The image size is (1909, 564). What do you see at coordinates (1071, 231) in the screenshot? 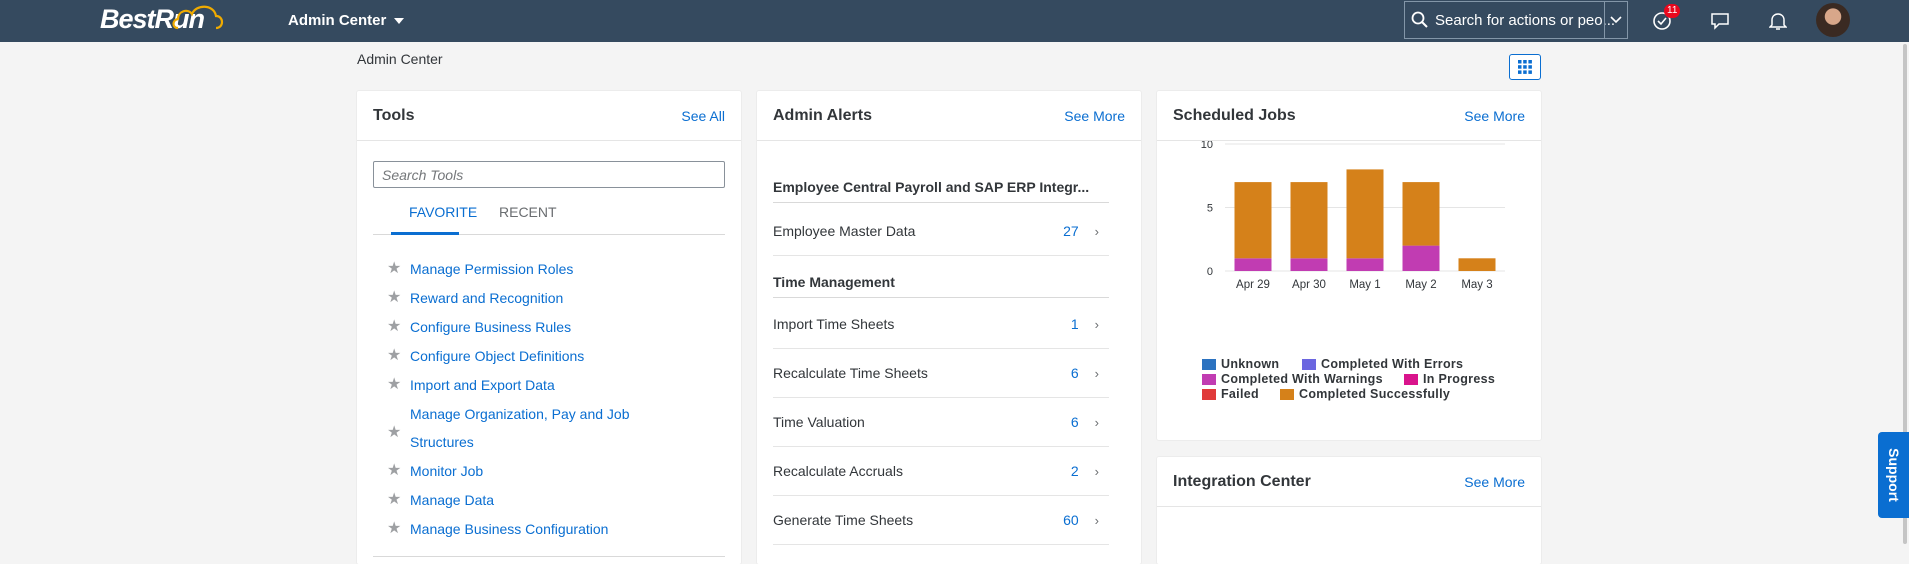
I see `alert-count: 27` at bounding box center [1071, 231].